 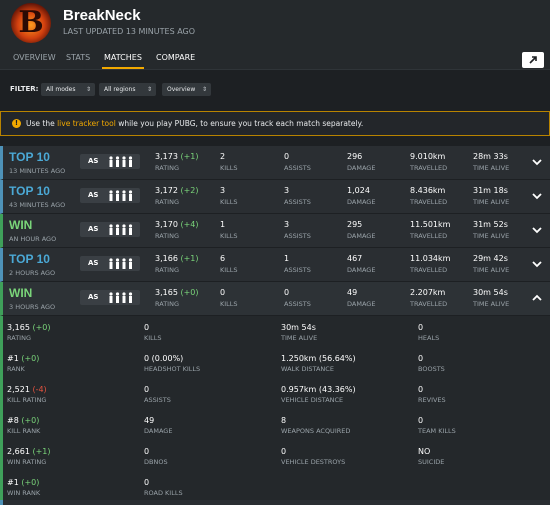 What do you see at coordinates (287, 292) in the screenshot?
I see `match-assists: 0` at bounding box center [287, 292].